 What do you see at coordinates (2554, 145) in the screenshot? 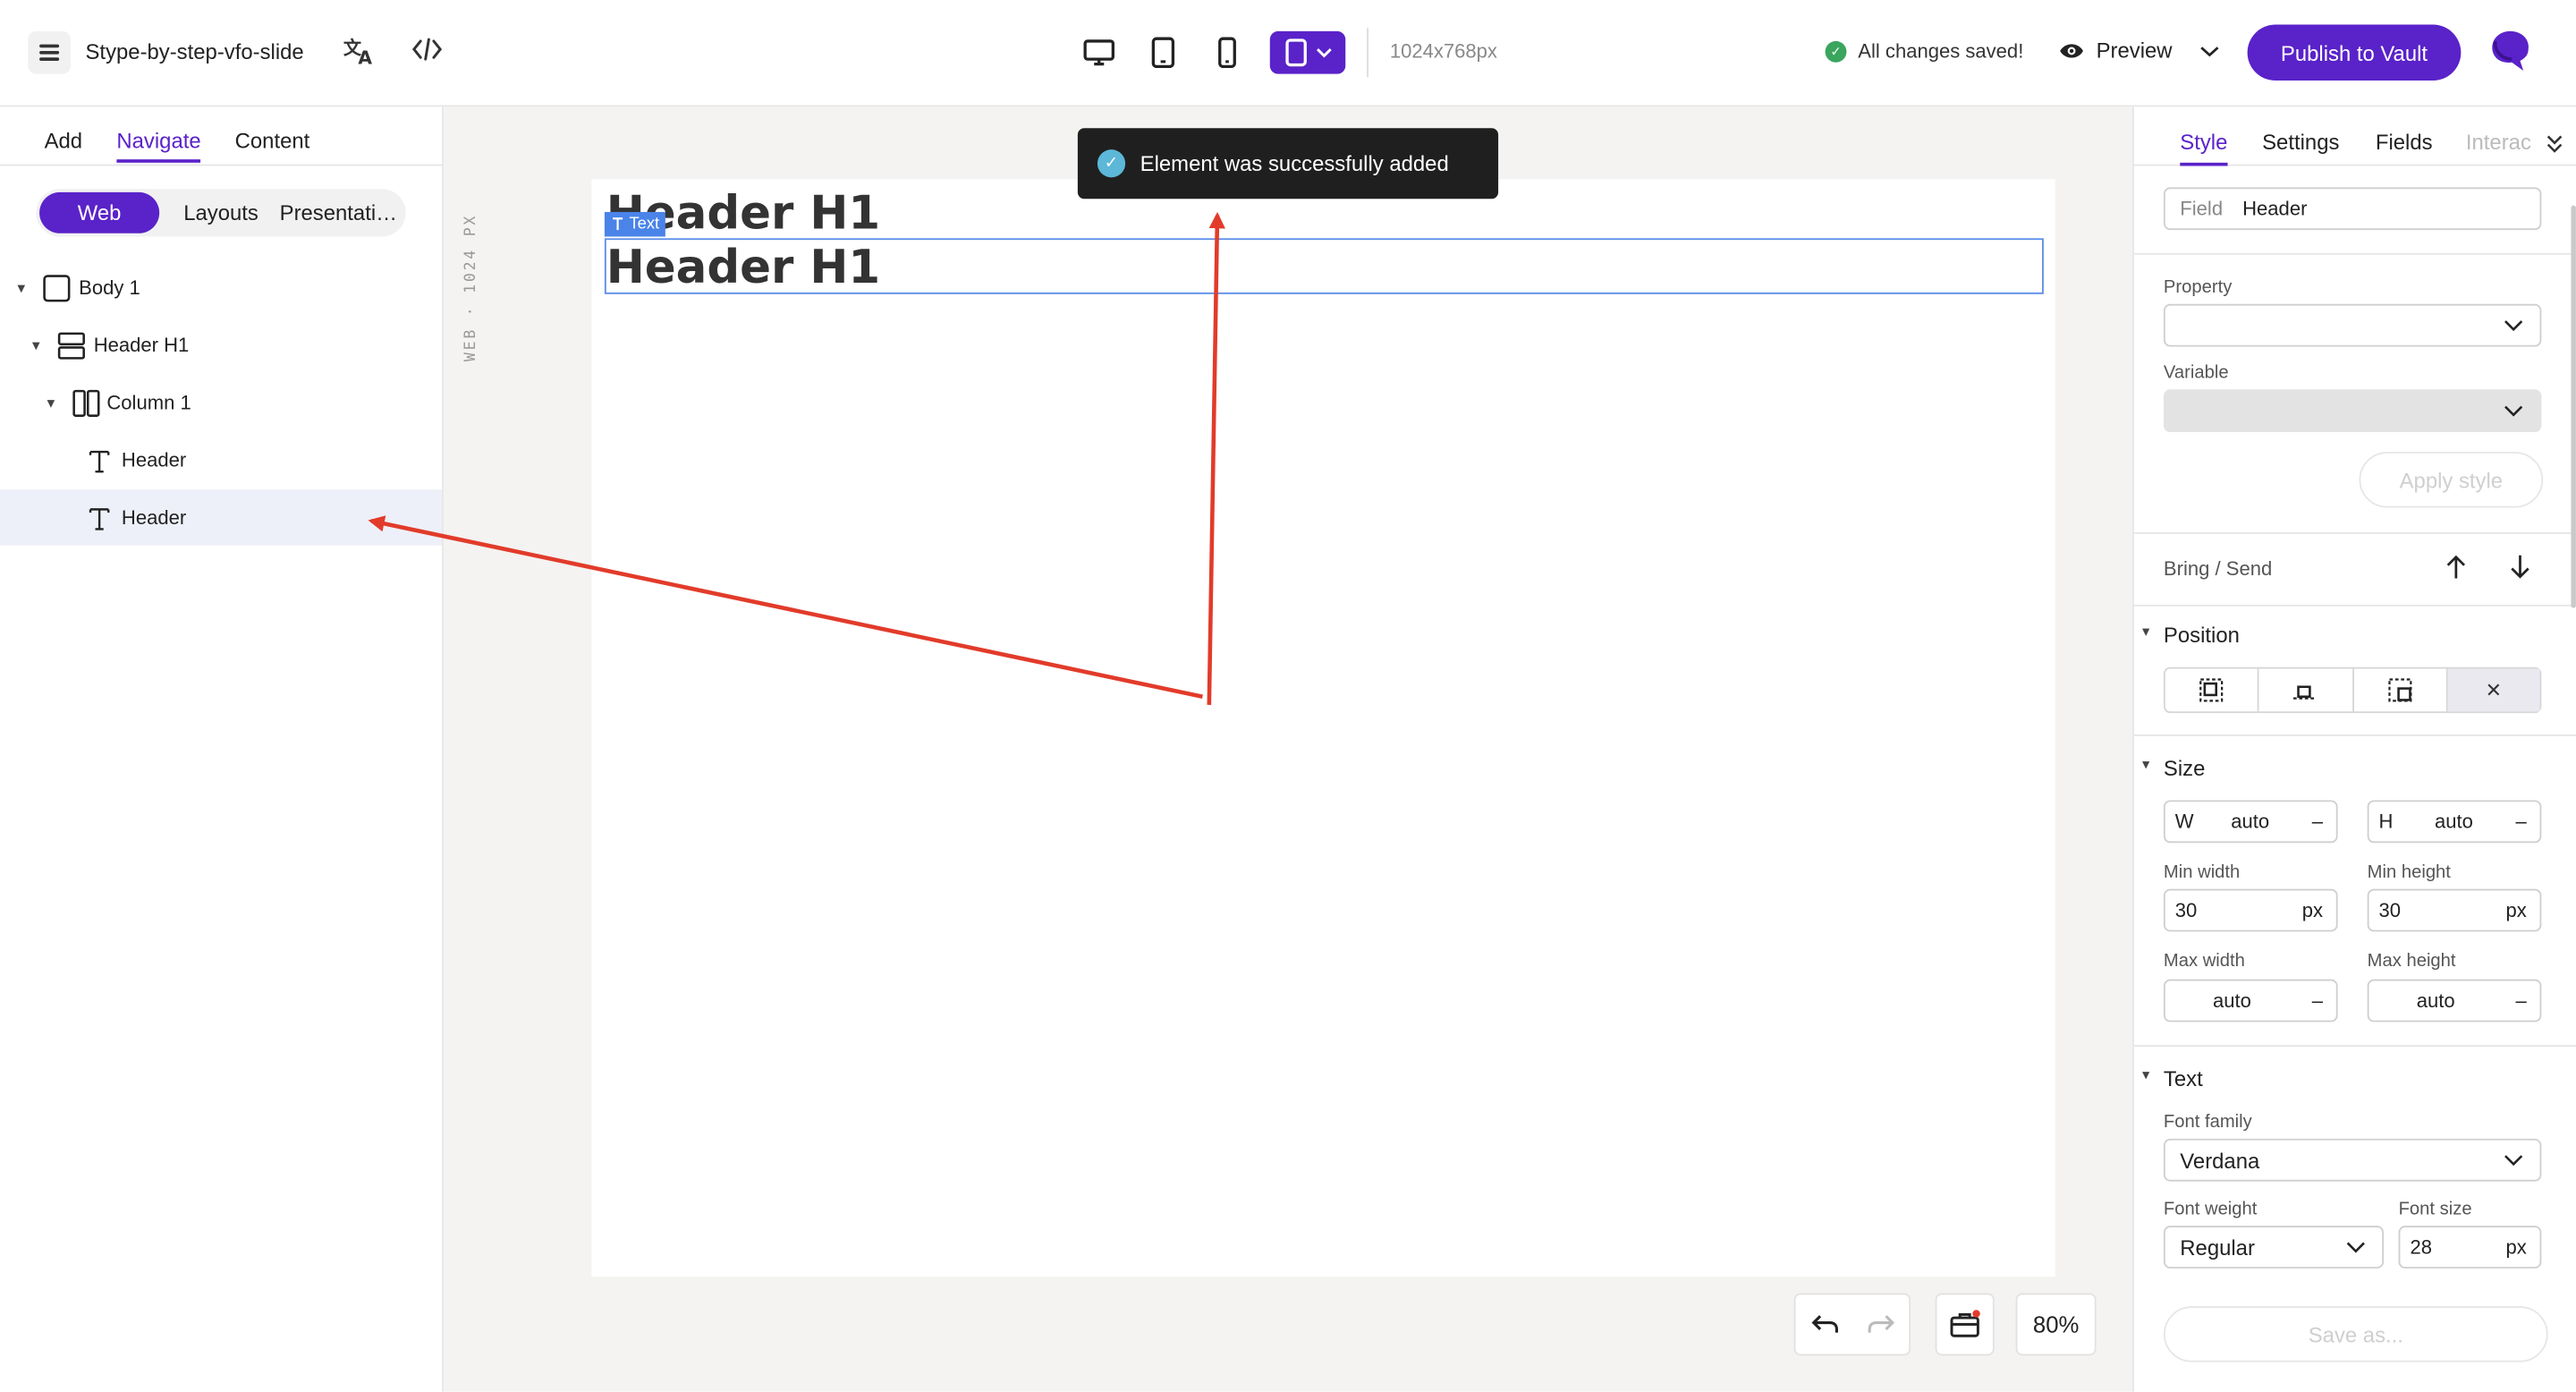
I see `chevron-double-down-icon` at bounding box center [2554, 145].